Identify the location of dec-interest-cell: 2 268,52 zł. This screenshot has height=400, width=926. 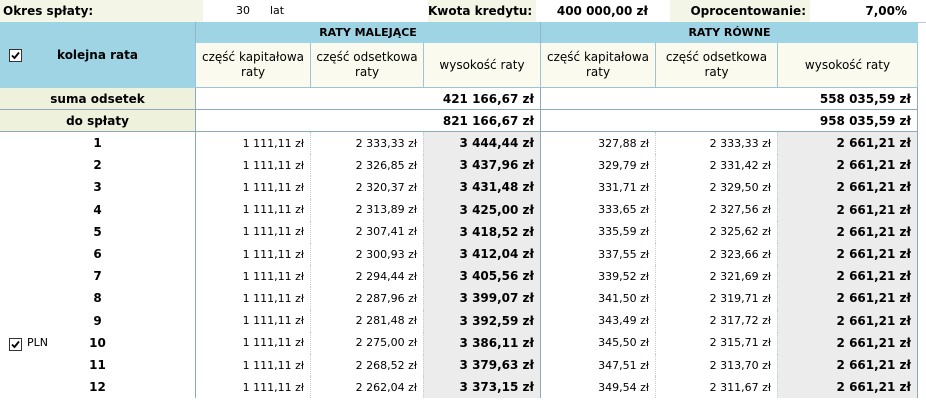
(366, 365).